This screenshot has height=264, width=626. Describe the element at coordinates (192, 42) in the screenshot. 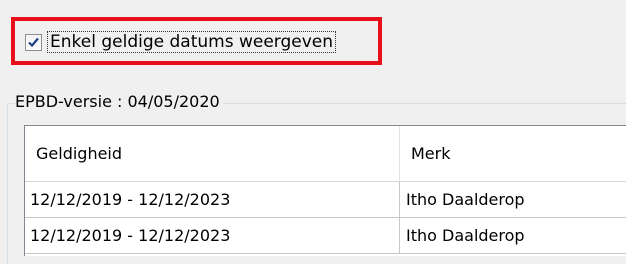

I see `valid-dates-checkbox-label: Enkel geldige datums weergeven` at that location.